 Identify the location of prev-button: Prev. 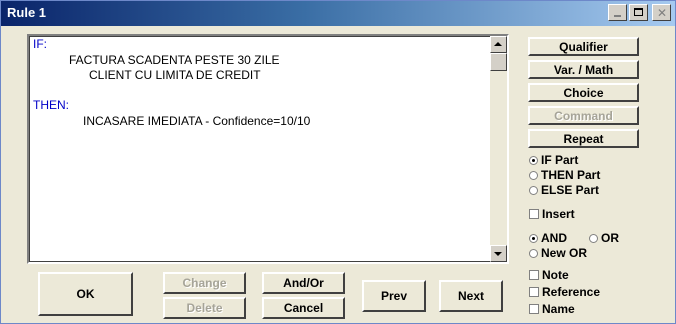
(394, 296).